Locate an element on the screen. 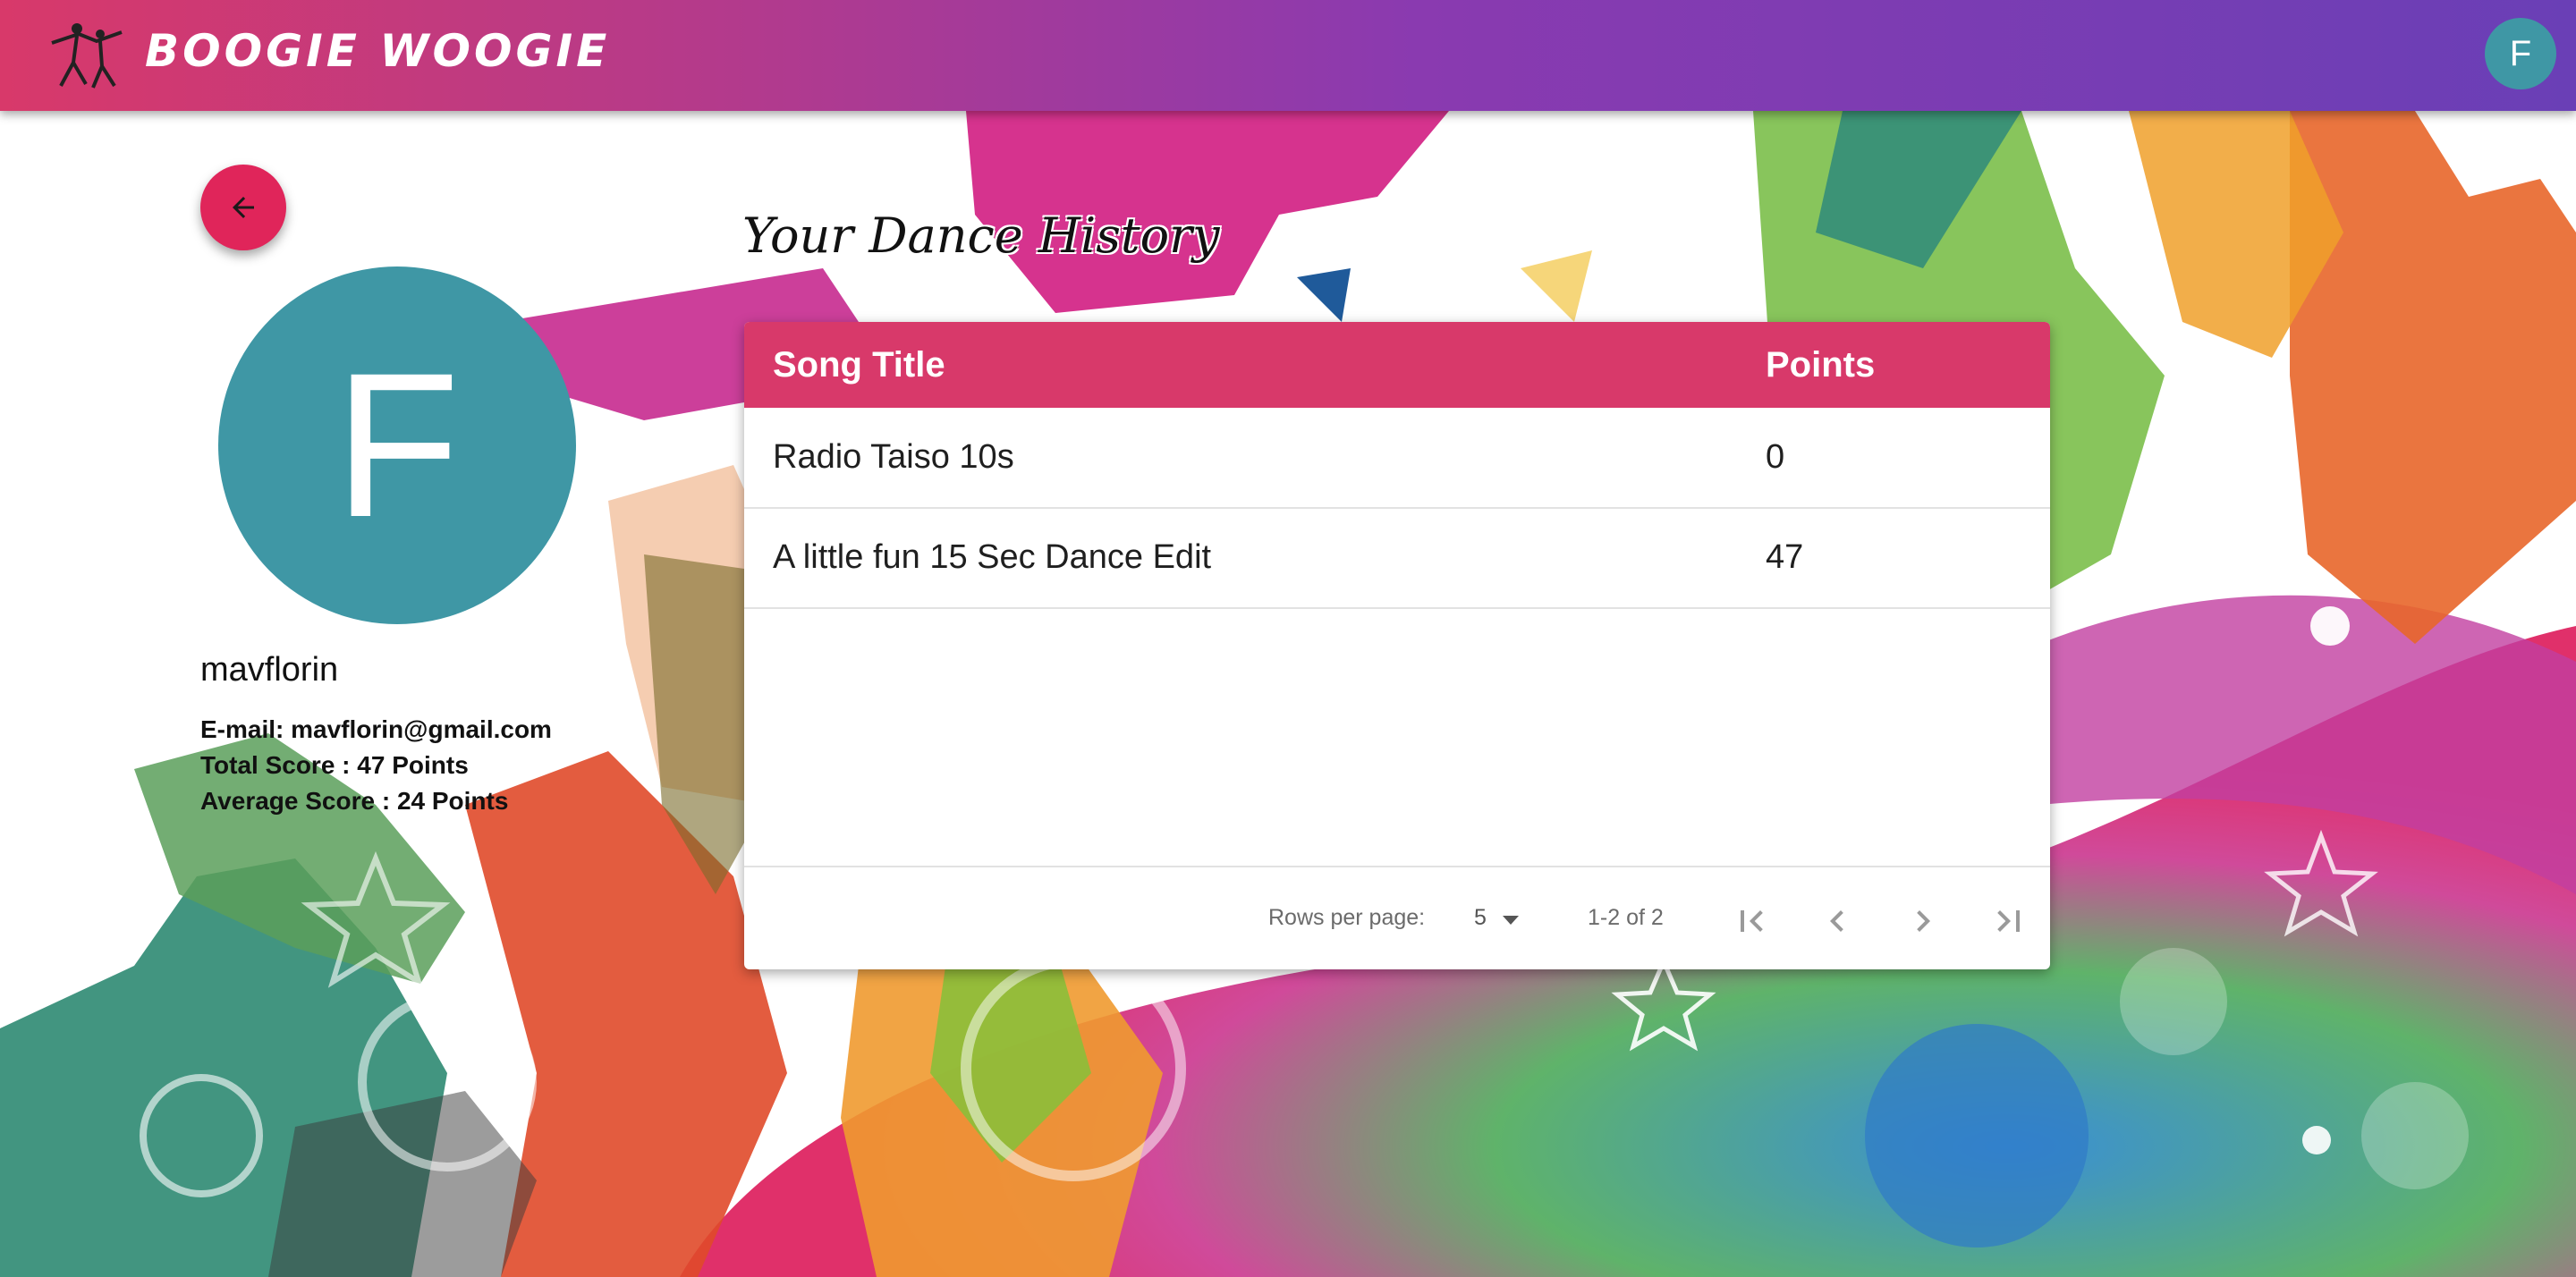 The height and width of the screenshot is (1277, 2576). caret-down-icon is located at coordinates (1511, 920).